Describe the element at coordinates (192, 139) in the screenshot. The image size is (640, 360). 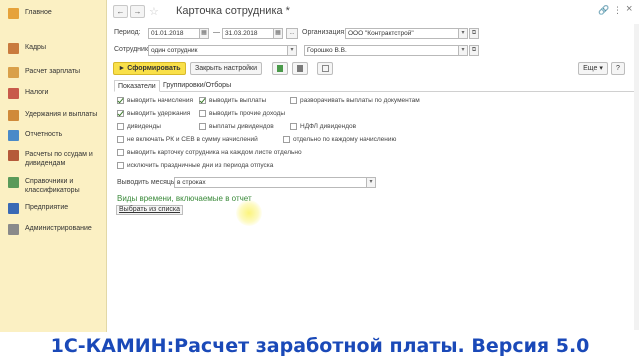
I see `checkbox-label: не включать РК и СЕВ в сумму начислений` at that location.